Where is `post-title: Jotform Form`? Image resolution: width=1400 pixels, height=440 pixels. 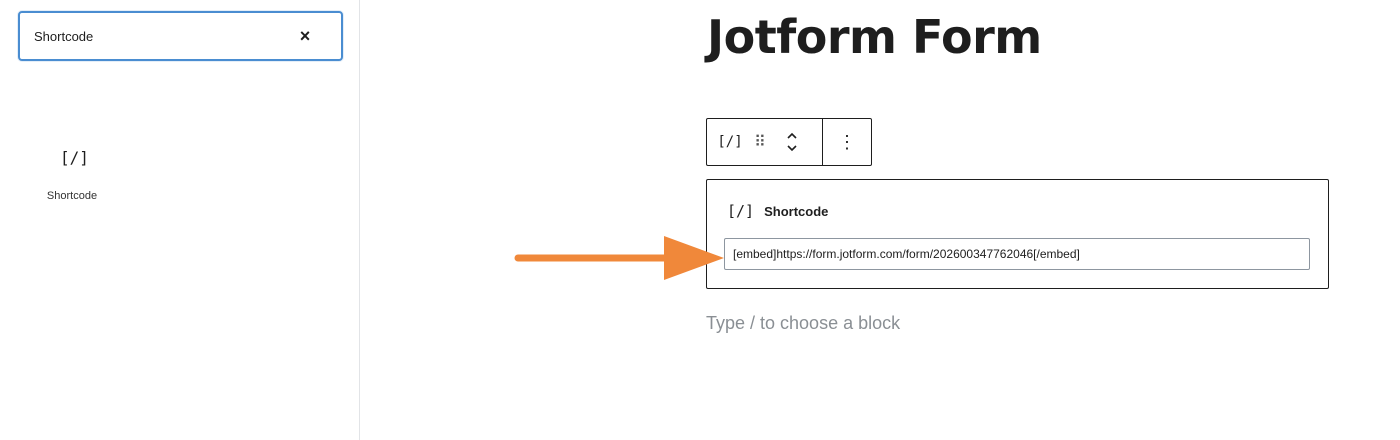 post-title: Jotform Form is located at coordinates (874, 37).